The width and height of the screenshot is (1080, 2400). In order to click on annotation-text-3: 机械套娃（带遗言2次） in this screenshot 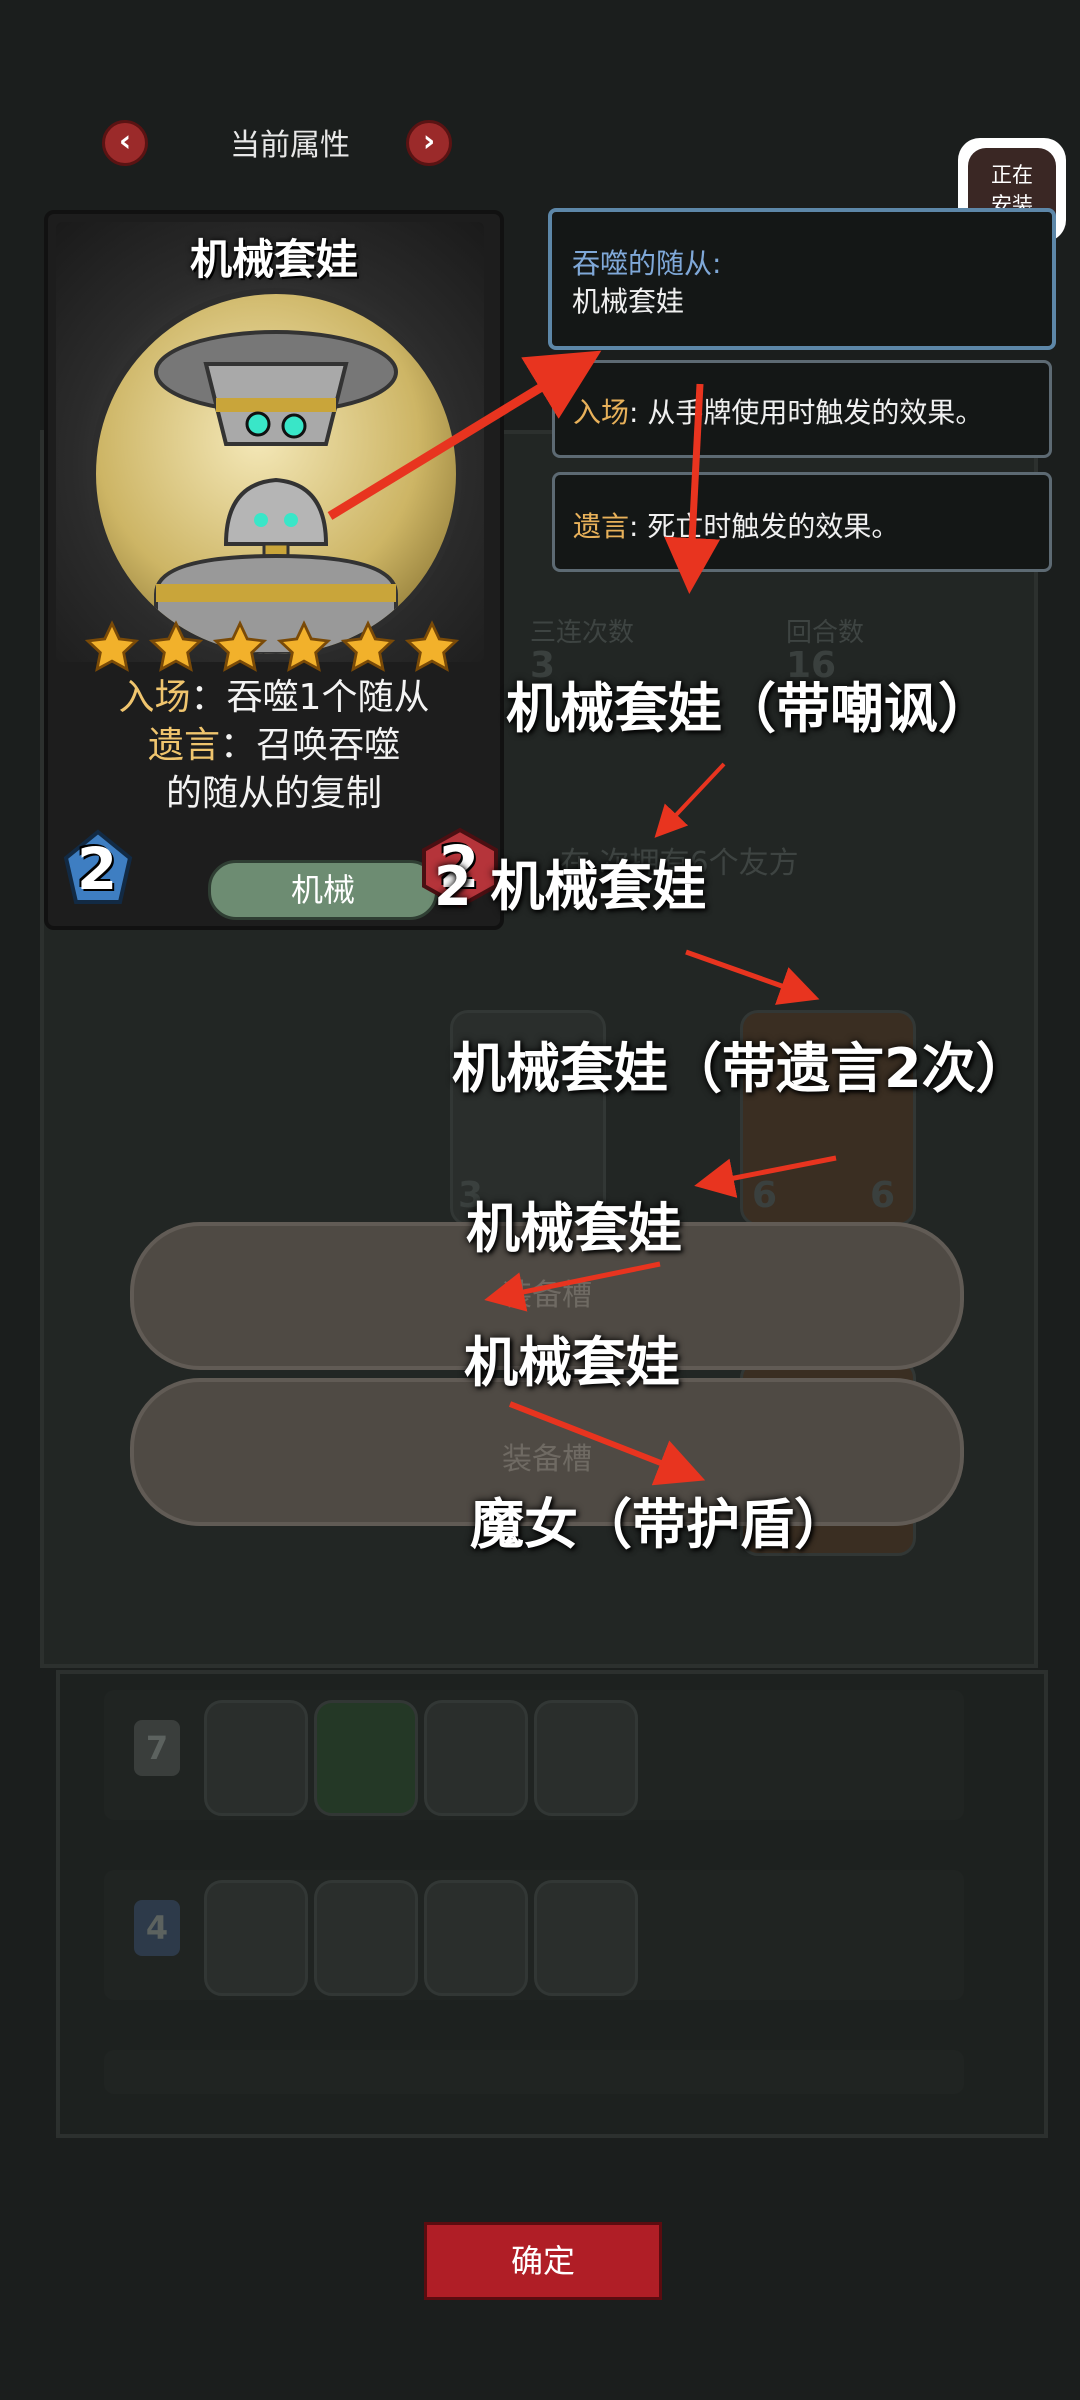, I will do `click(741, 1068)`.